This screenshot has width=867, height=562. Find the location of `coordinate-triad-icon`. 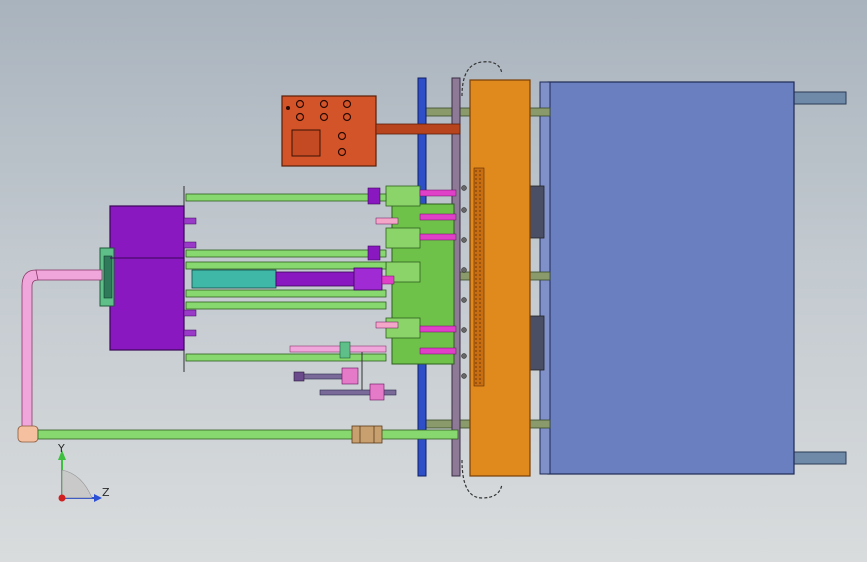

coordinate-triad-icon is located at coordinates (80, 476).